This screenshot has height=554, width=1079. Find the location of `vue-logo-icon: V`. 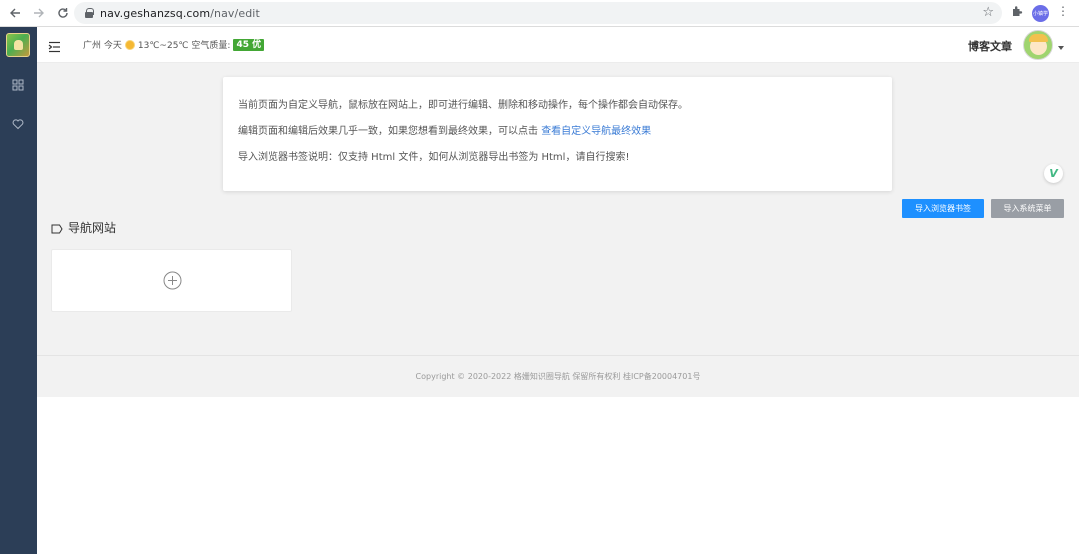

vue-logo-icon: V is located at coordinates (1053, 173).